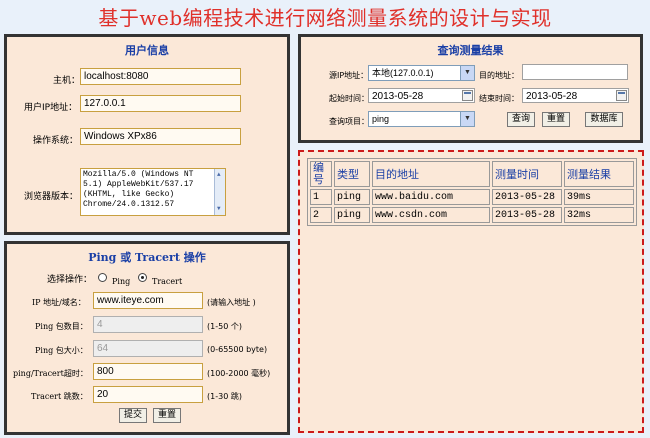 This screenshot has height=438, width=650. I want to click on tracert-radio-label: Tracert, so click(167, 281).